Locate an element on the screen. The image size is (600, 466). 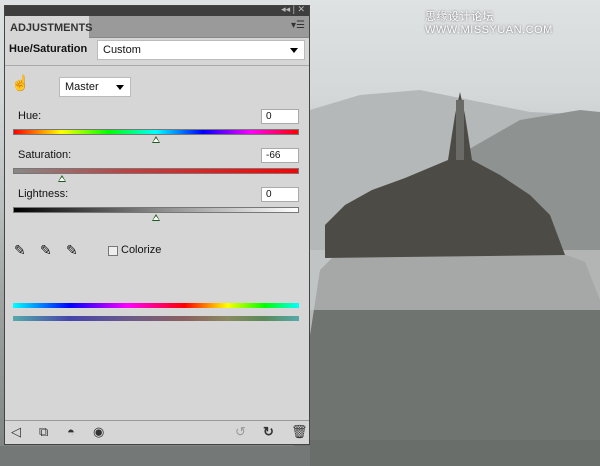
saturation-slider-thumb is located at coordinates (62, 178).